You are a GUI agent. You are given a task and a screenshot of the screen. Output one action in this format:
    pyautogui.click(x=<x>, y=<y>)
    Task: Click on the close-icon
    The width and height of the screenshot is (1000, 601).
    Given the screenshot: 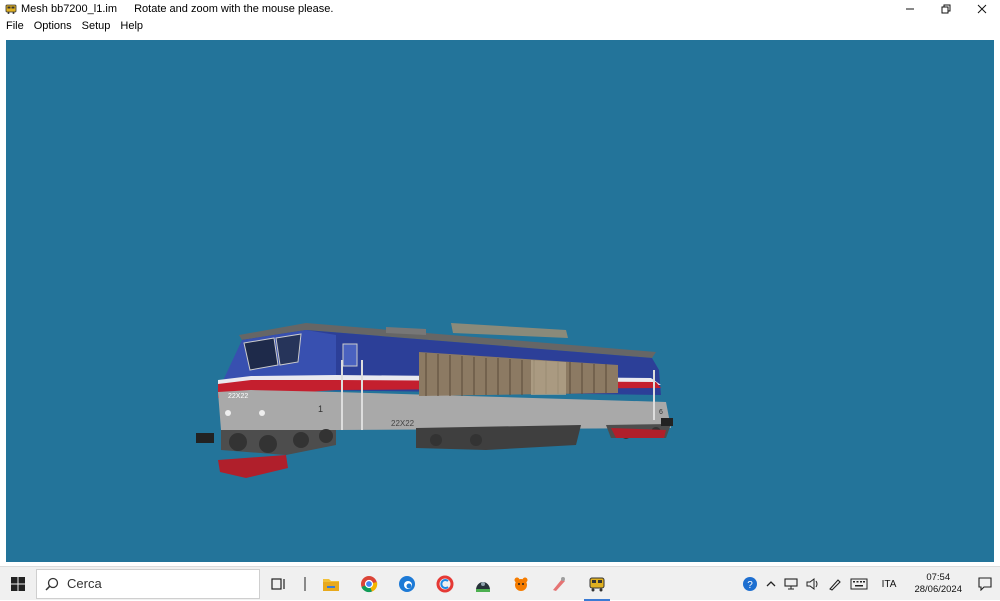 What is the action you would take?
    pyautogui.click(x=982, y=9)
    